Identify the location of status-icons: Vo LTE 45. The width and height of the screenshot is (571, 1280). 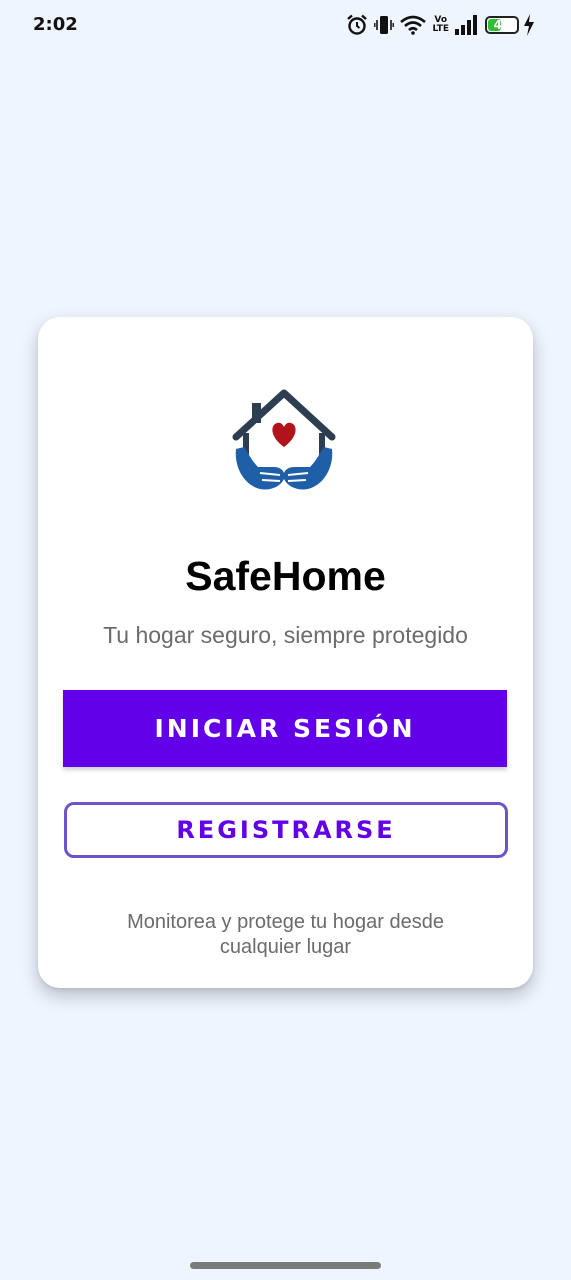
(440, 25).